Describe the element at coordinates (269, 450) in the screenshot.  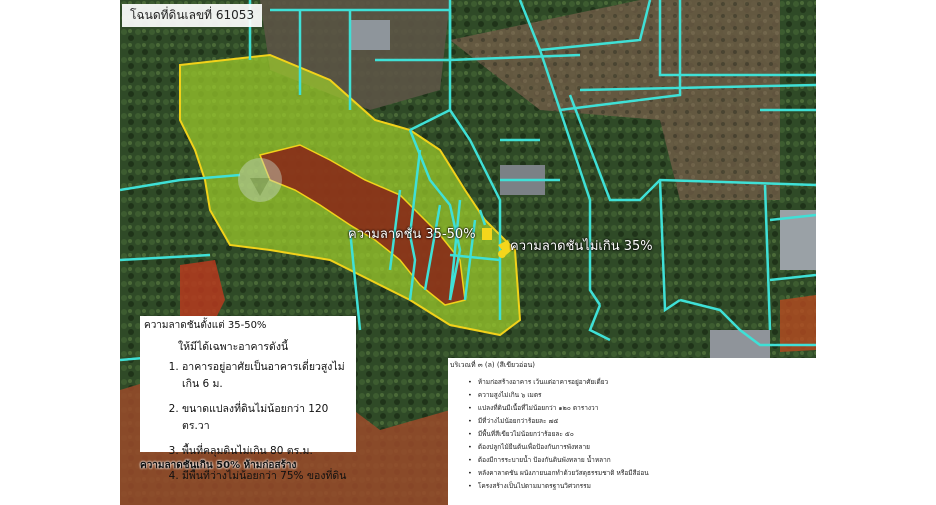
I see `note-item: พื้นที่คลุมดินไม่เกิน 80 ตร.ม.` at that location.